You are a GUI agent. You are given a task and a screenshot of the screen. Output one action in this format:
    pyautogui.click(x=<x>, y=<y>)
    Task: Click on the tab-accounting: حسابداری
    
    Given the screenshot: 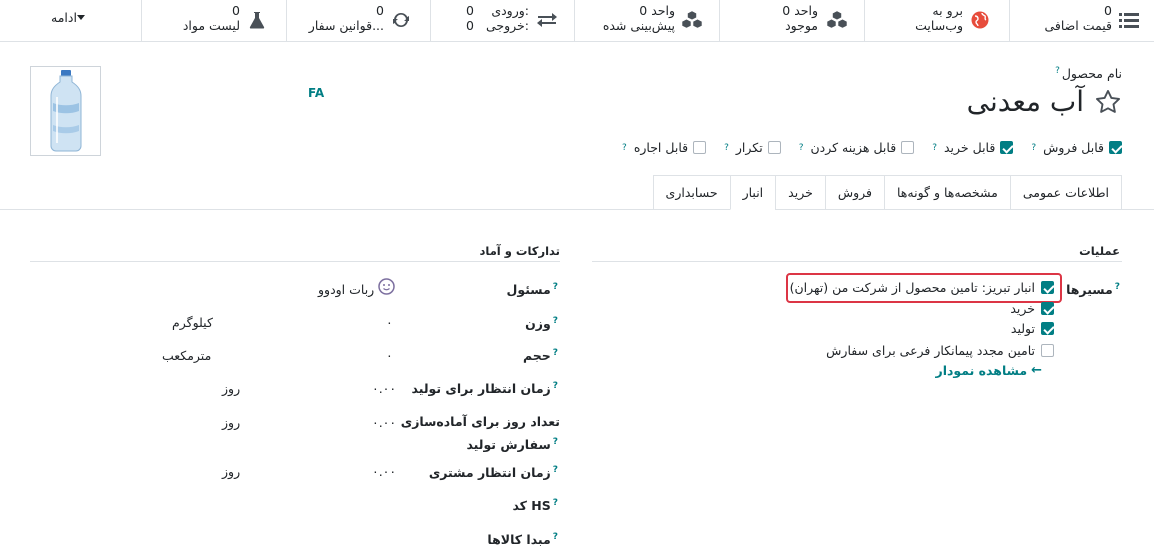 What is the action you would take?
    pyautogui.click(x=691, y=192)
    